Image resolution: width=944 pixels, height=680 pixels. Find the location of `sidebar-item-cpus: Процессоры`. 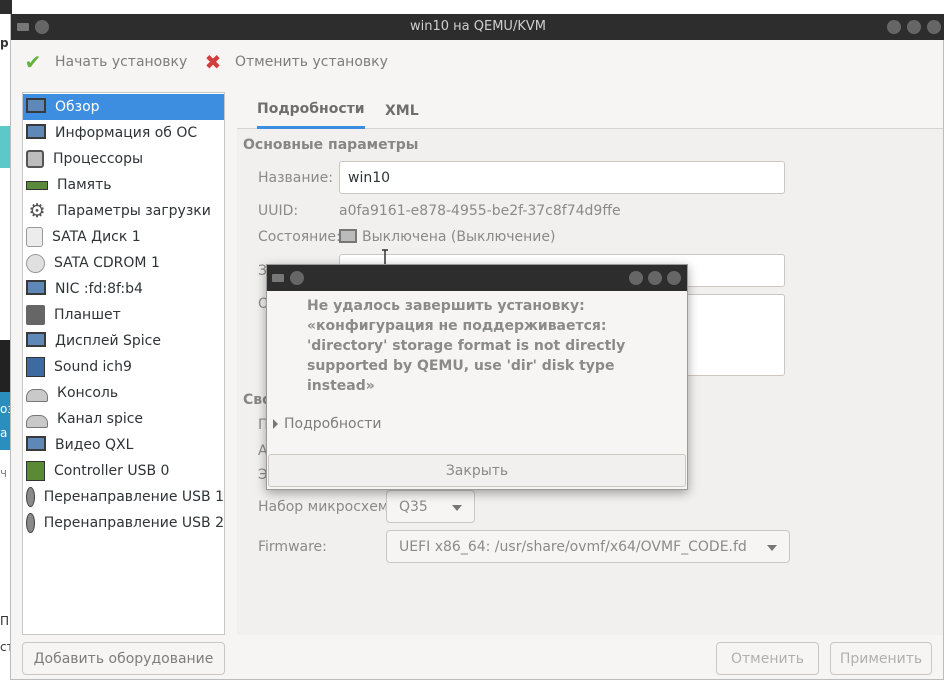

sidebar-item-cpus: Процессоры is located at coordinates (123, 159).